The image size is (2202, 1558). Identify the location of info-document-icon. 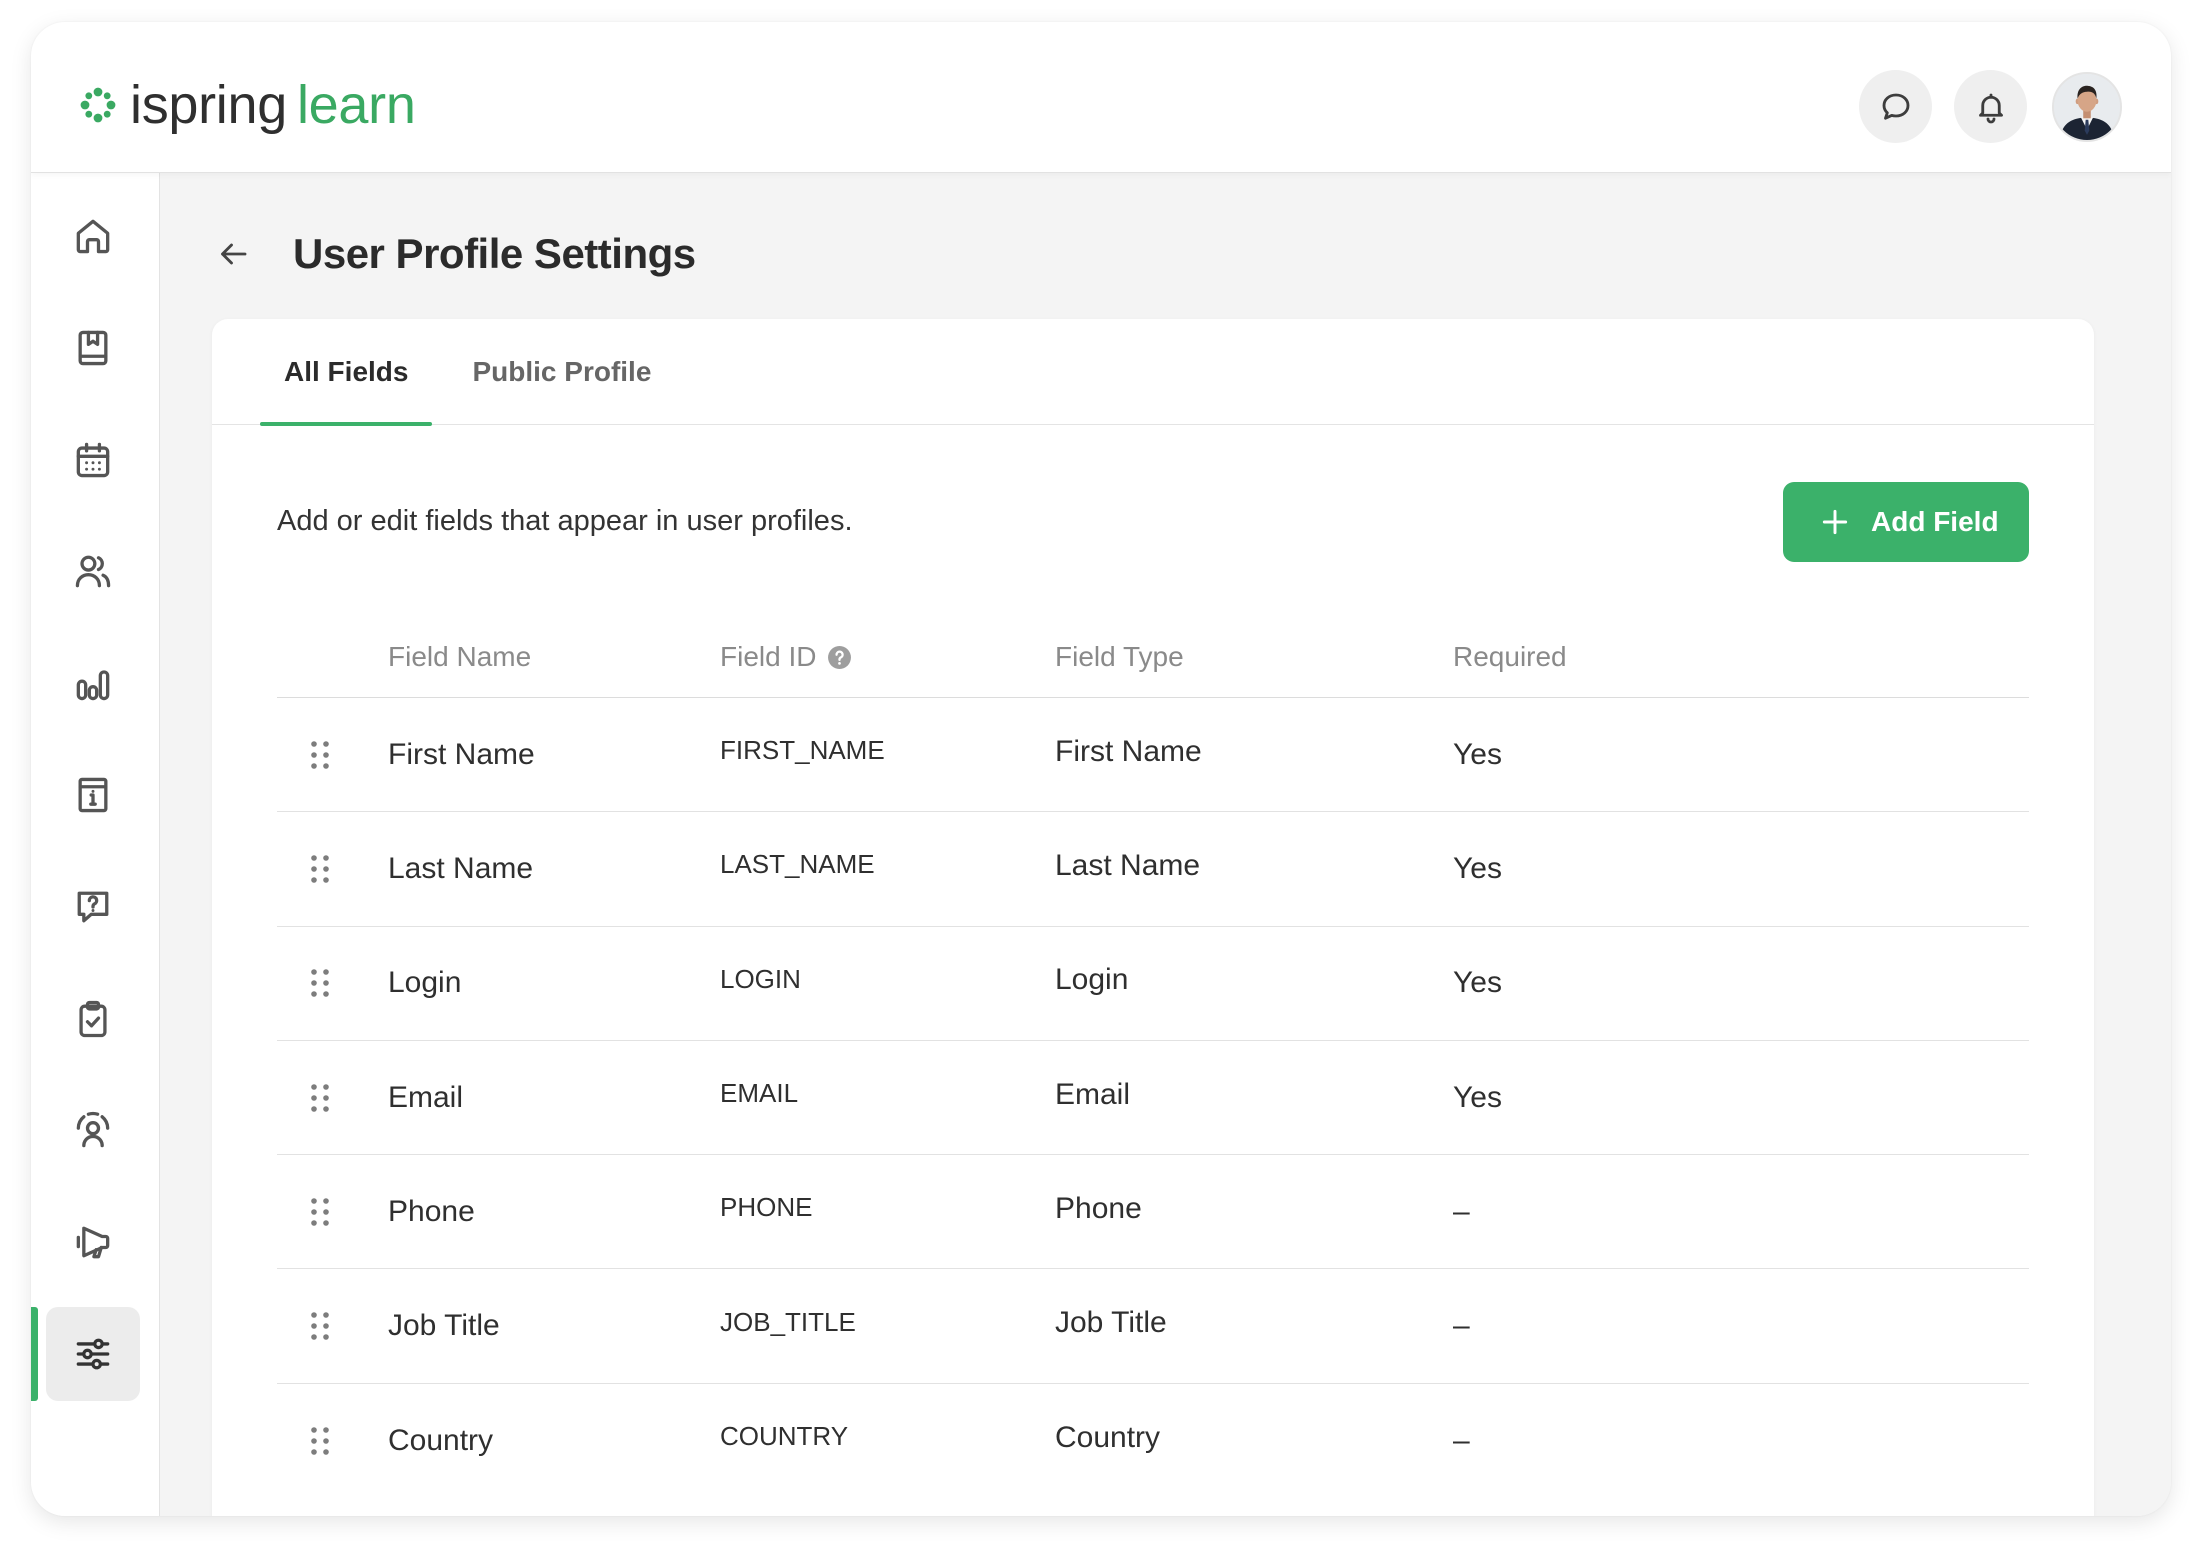
(93, 795).